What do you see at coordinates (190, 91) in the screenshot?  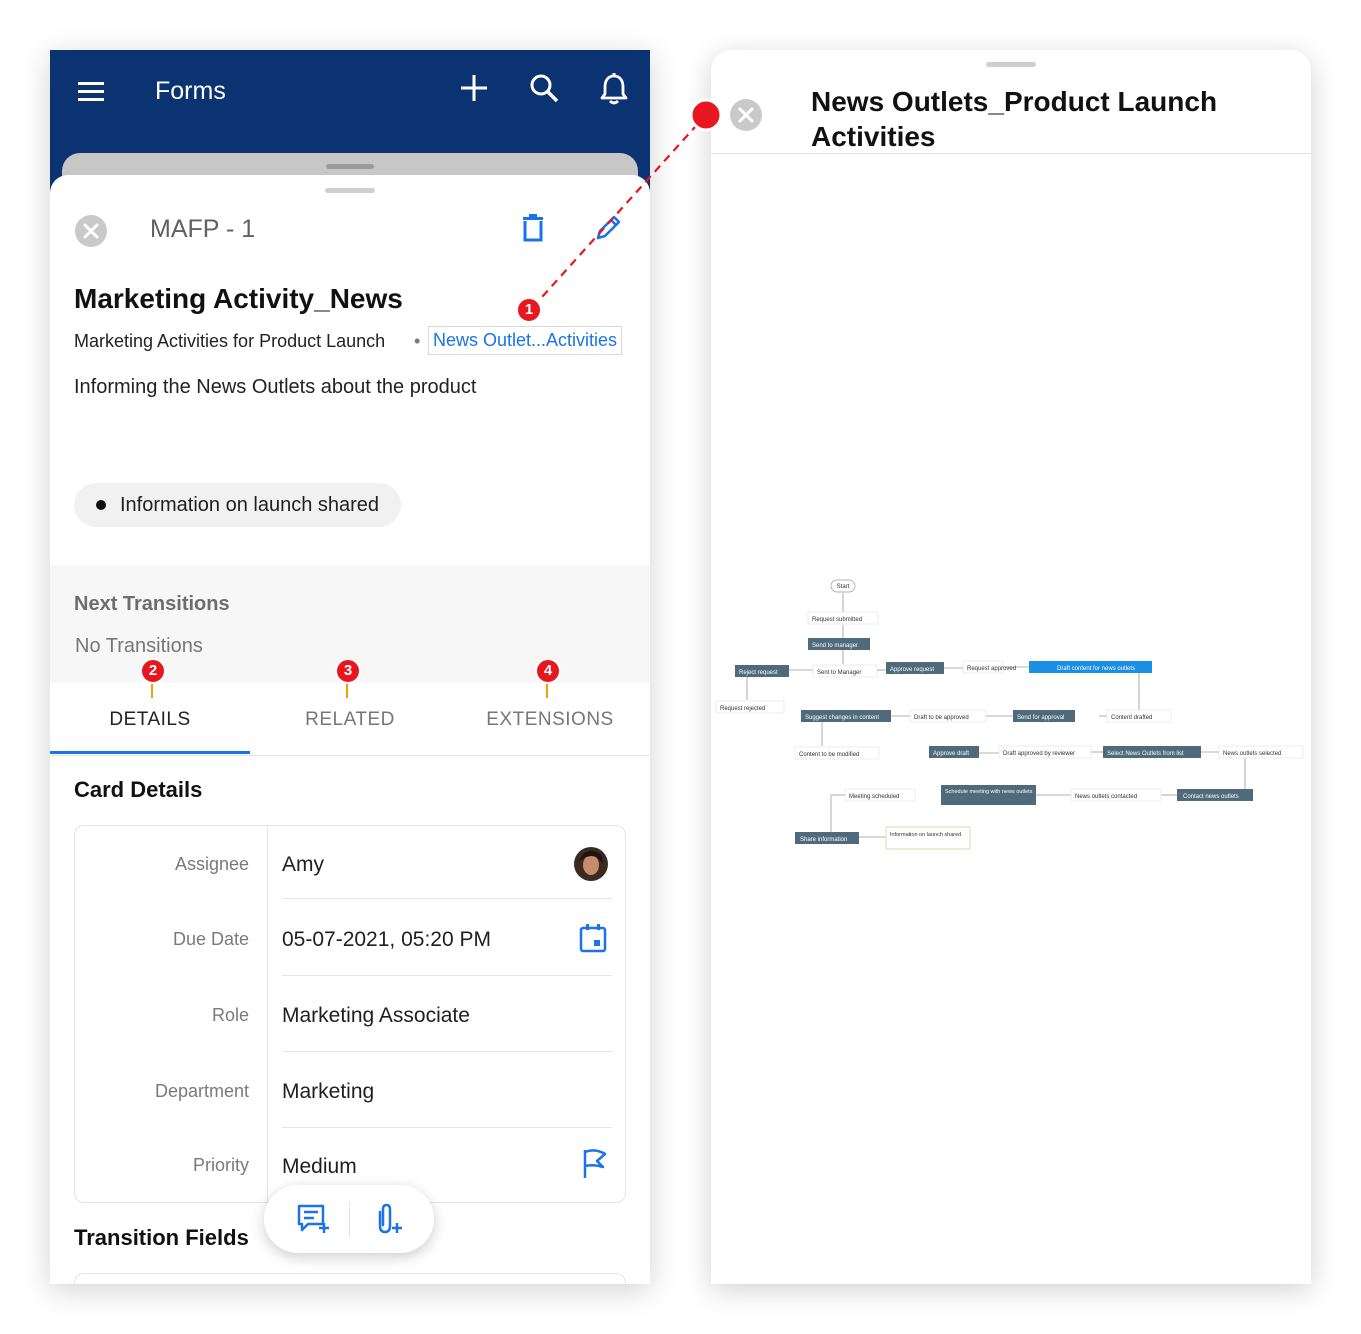 I see `app-title: Forms` at bounding box center [190, 91].